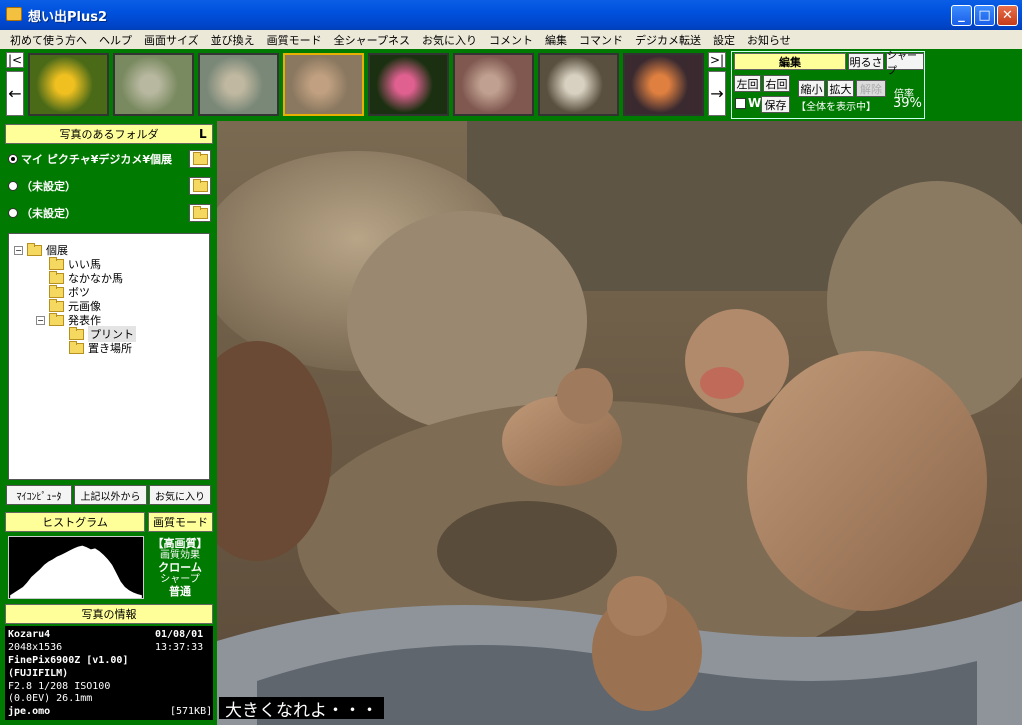 This screenshot has height=725, width=1022. I want to click on folder-row-2: （未設定）, so click(110, 186).